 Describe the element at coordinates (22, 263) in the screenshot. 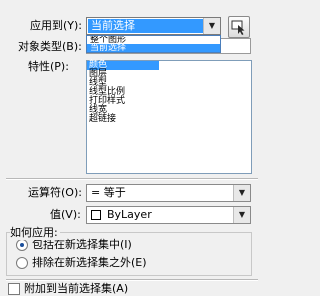

I see `exclude-radio` at that location.